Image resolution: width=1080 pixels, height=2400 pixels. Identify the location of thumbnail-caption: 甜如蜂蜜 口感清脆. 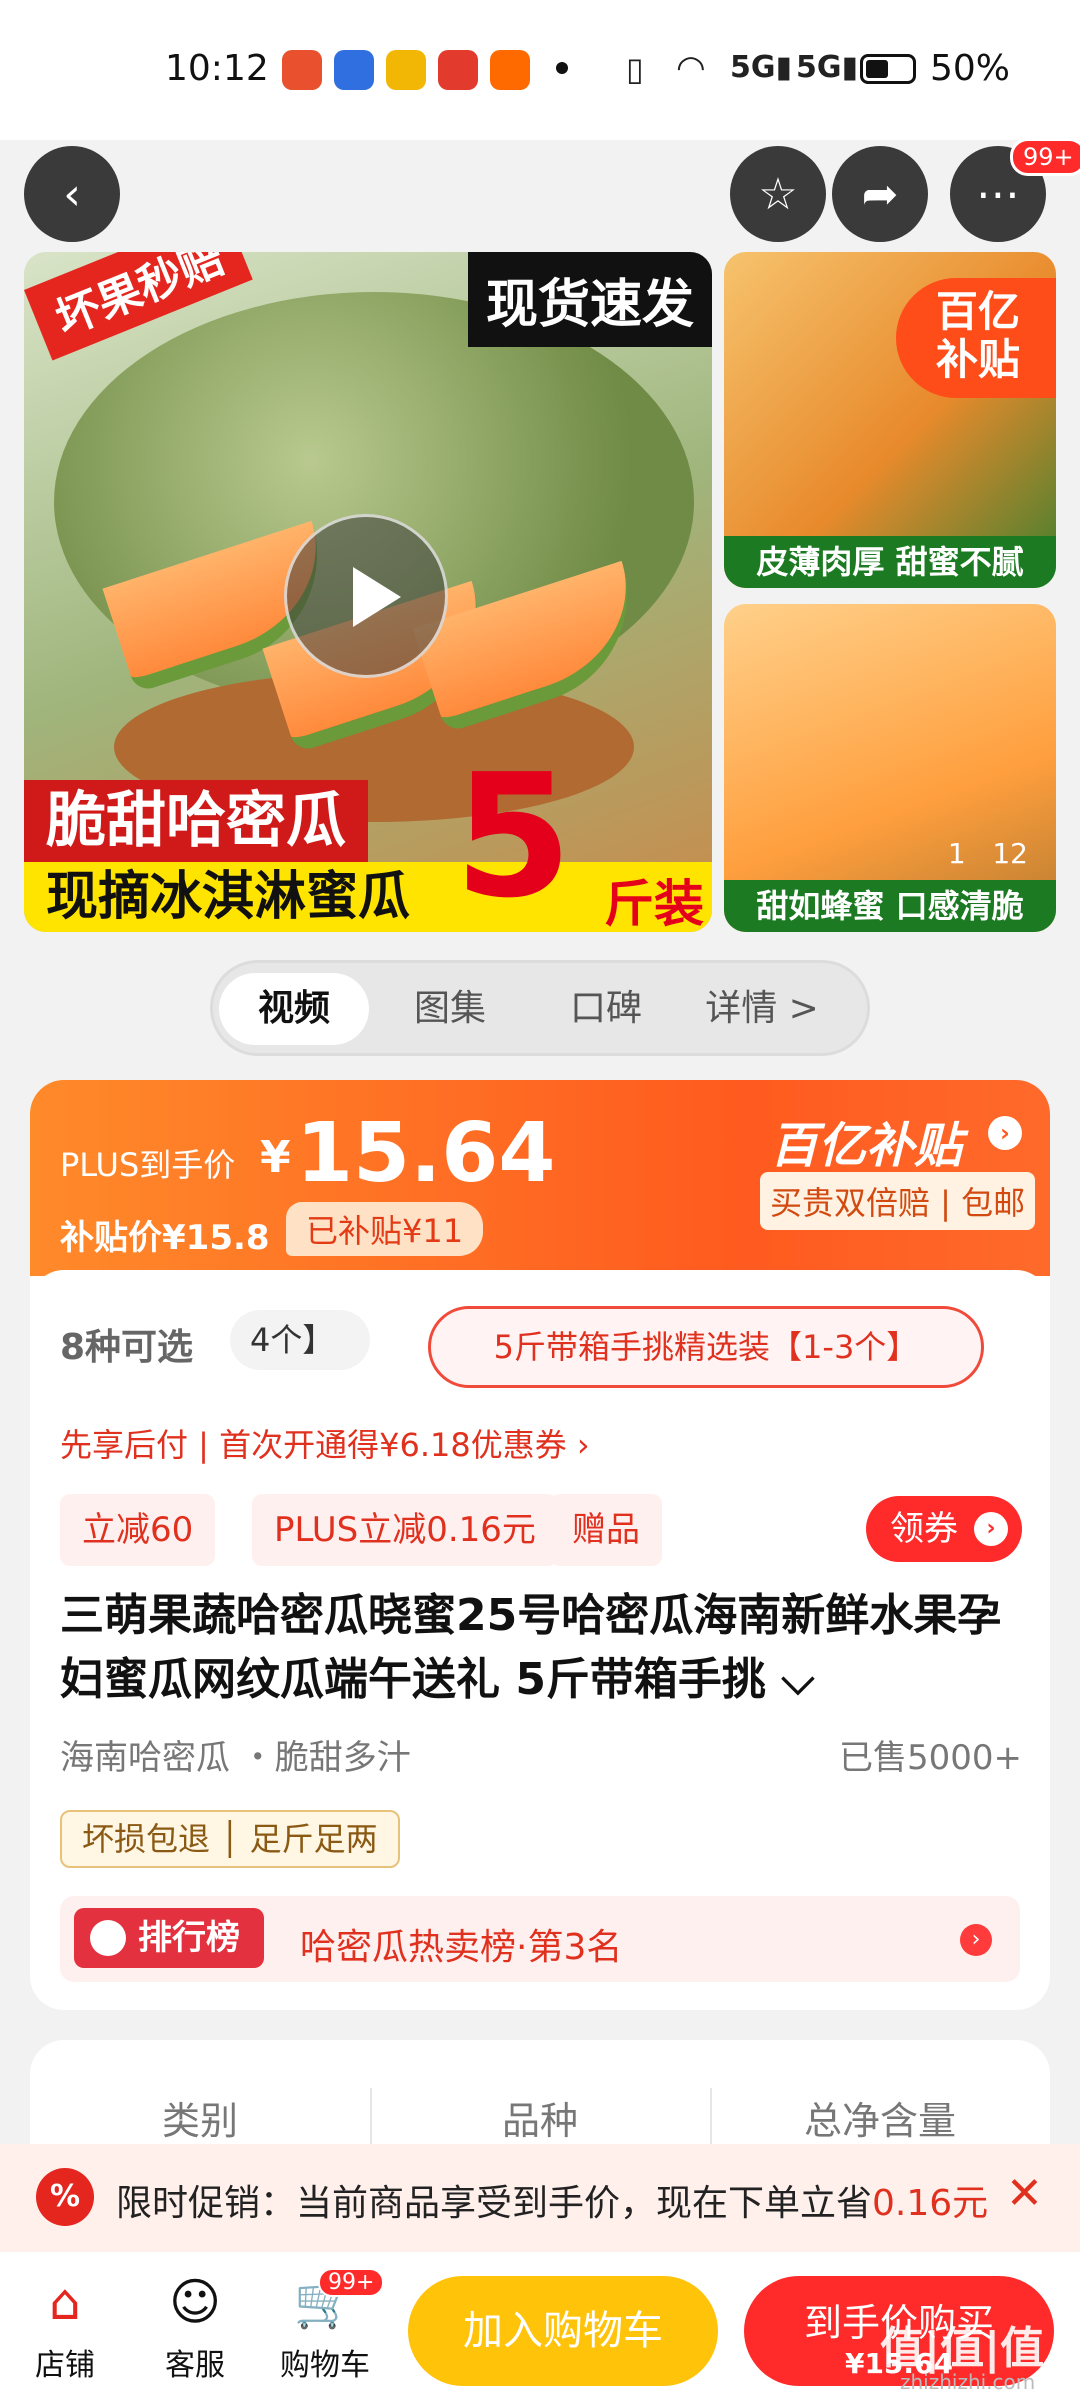
(890, 906).